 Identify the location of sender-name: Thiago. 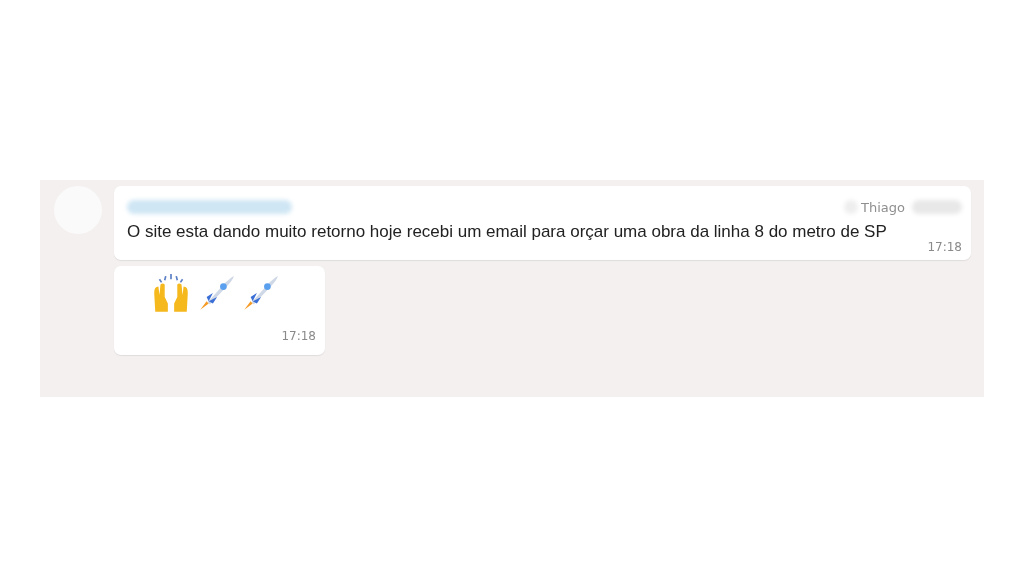
(883, 207).